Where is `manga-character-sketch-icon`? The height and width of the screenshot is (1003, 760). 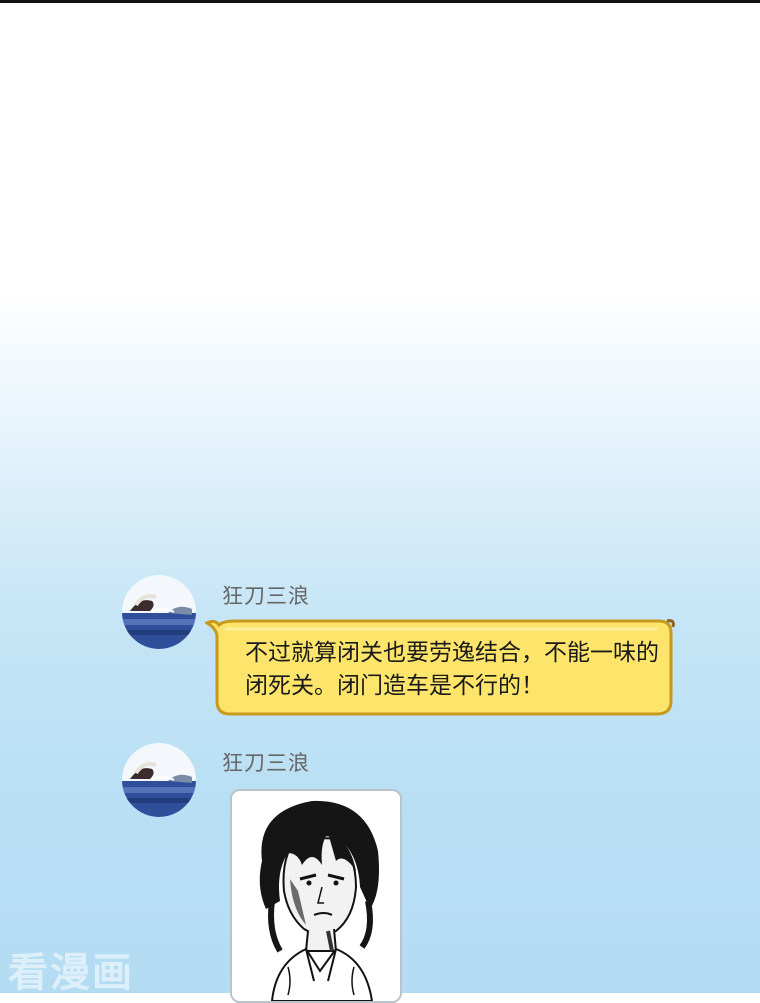
manga-character-sketch-icon is located at coordinates (316, 896).